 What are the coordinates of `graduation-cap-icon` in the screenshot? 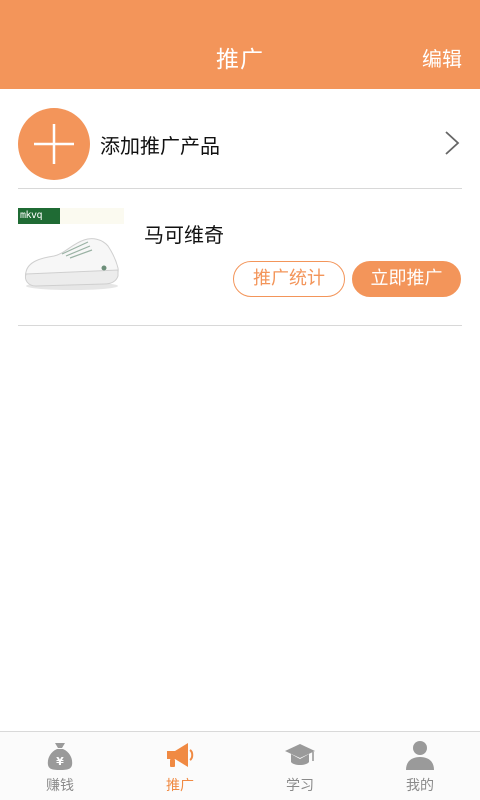 It's located at (300, 754).